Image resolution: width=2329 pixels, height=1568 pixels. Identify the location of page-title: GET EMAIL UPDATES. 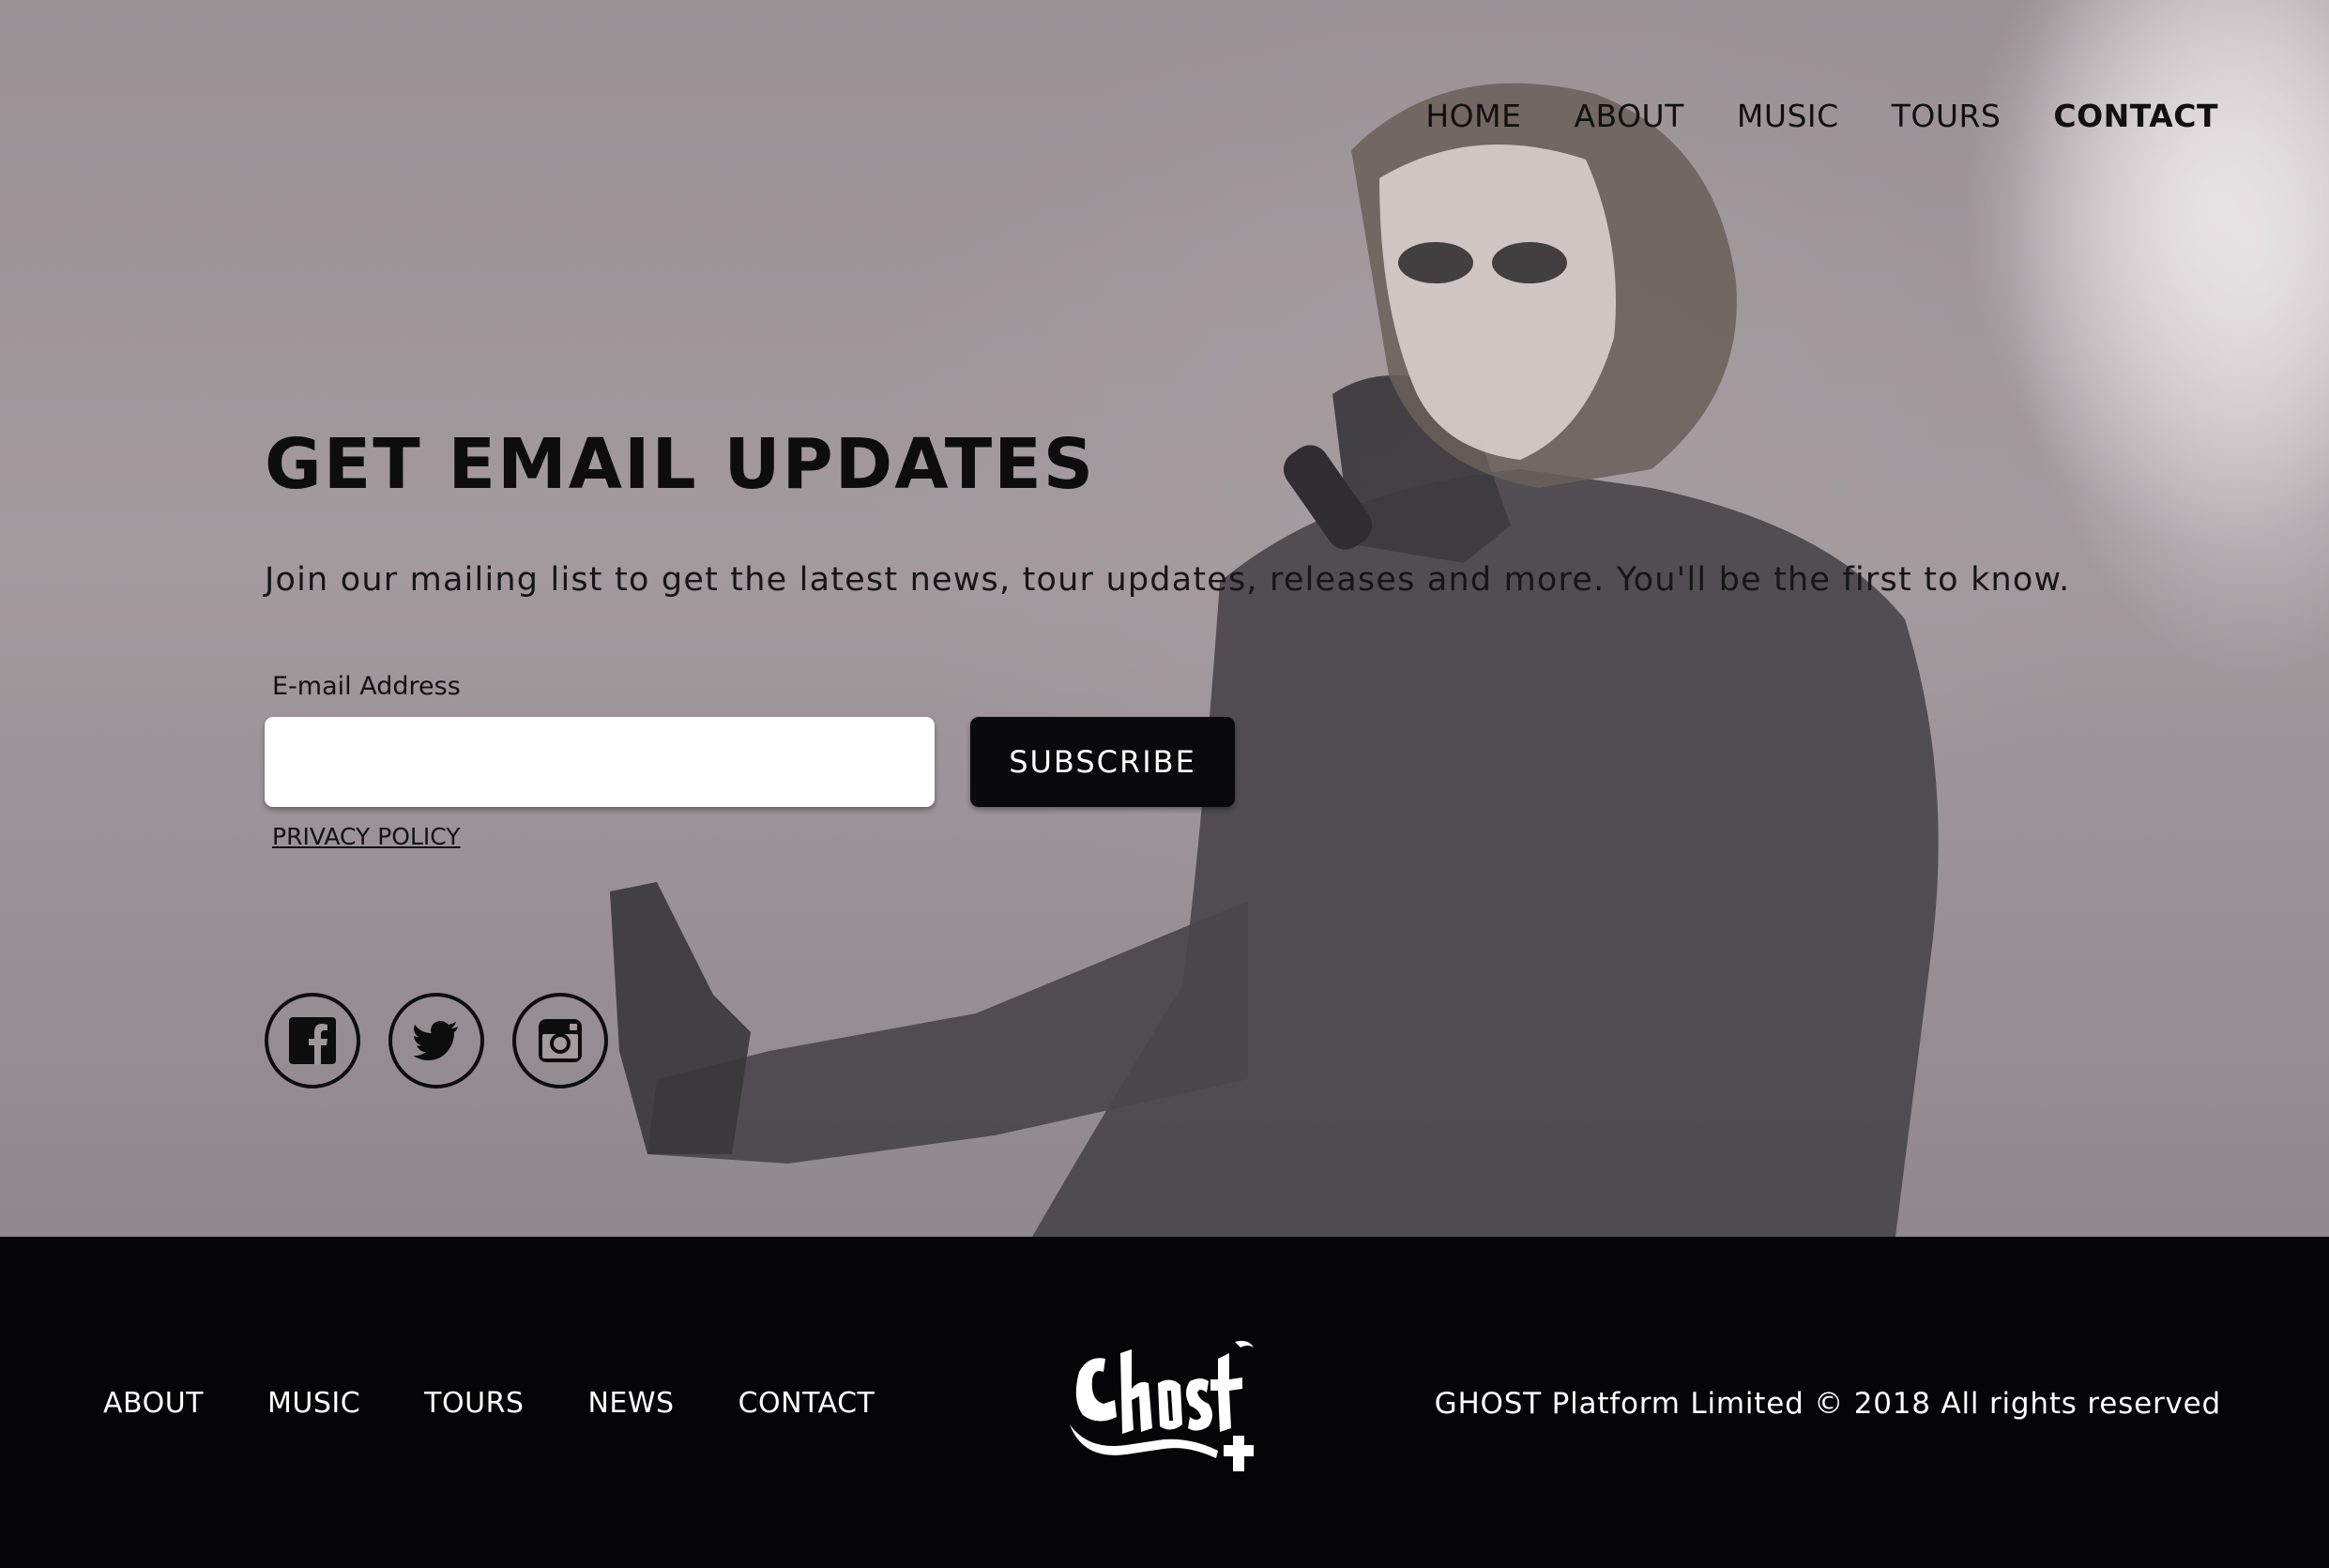
(680, 464).